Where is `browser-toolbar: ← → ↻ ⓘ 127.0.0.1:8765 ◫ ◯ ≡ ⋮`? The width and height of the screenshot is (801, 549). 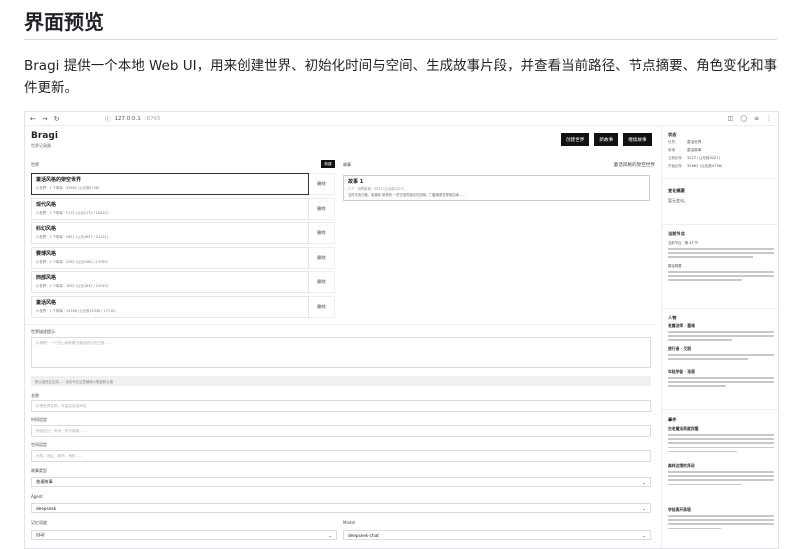 browser-toolbar: ← → ↻ ⓘ 127.0.0.1:8765 ◫ ◯ ≡ ⋮ is located at coordinates (401, 119).